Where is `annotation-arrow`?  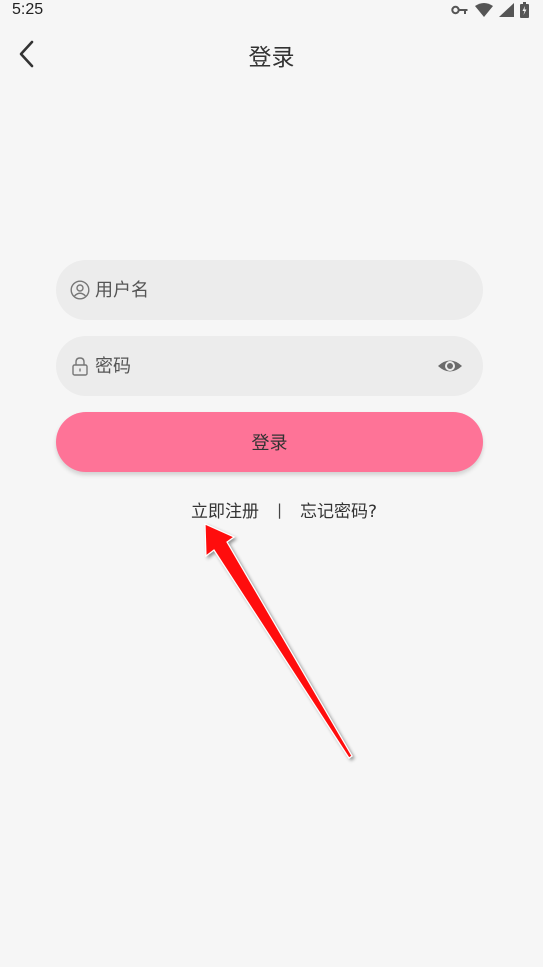 annotation-arrow is located at coordinates (278, 641).